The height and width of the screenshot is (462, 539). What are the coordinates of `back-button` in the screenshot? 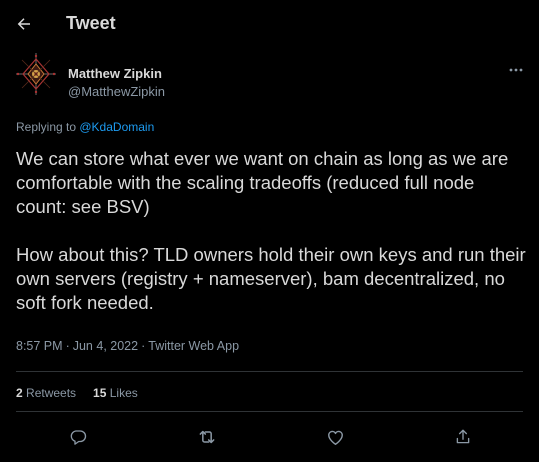 It's located at (24, 24).